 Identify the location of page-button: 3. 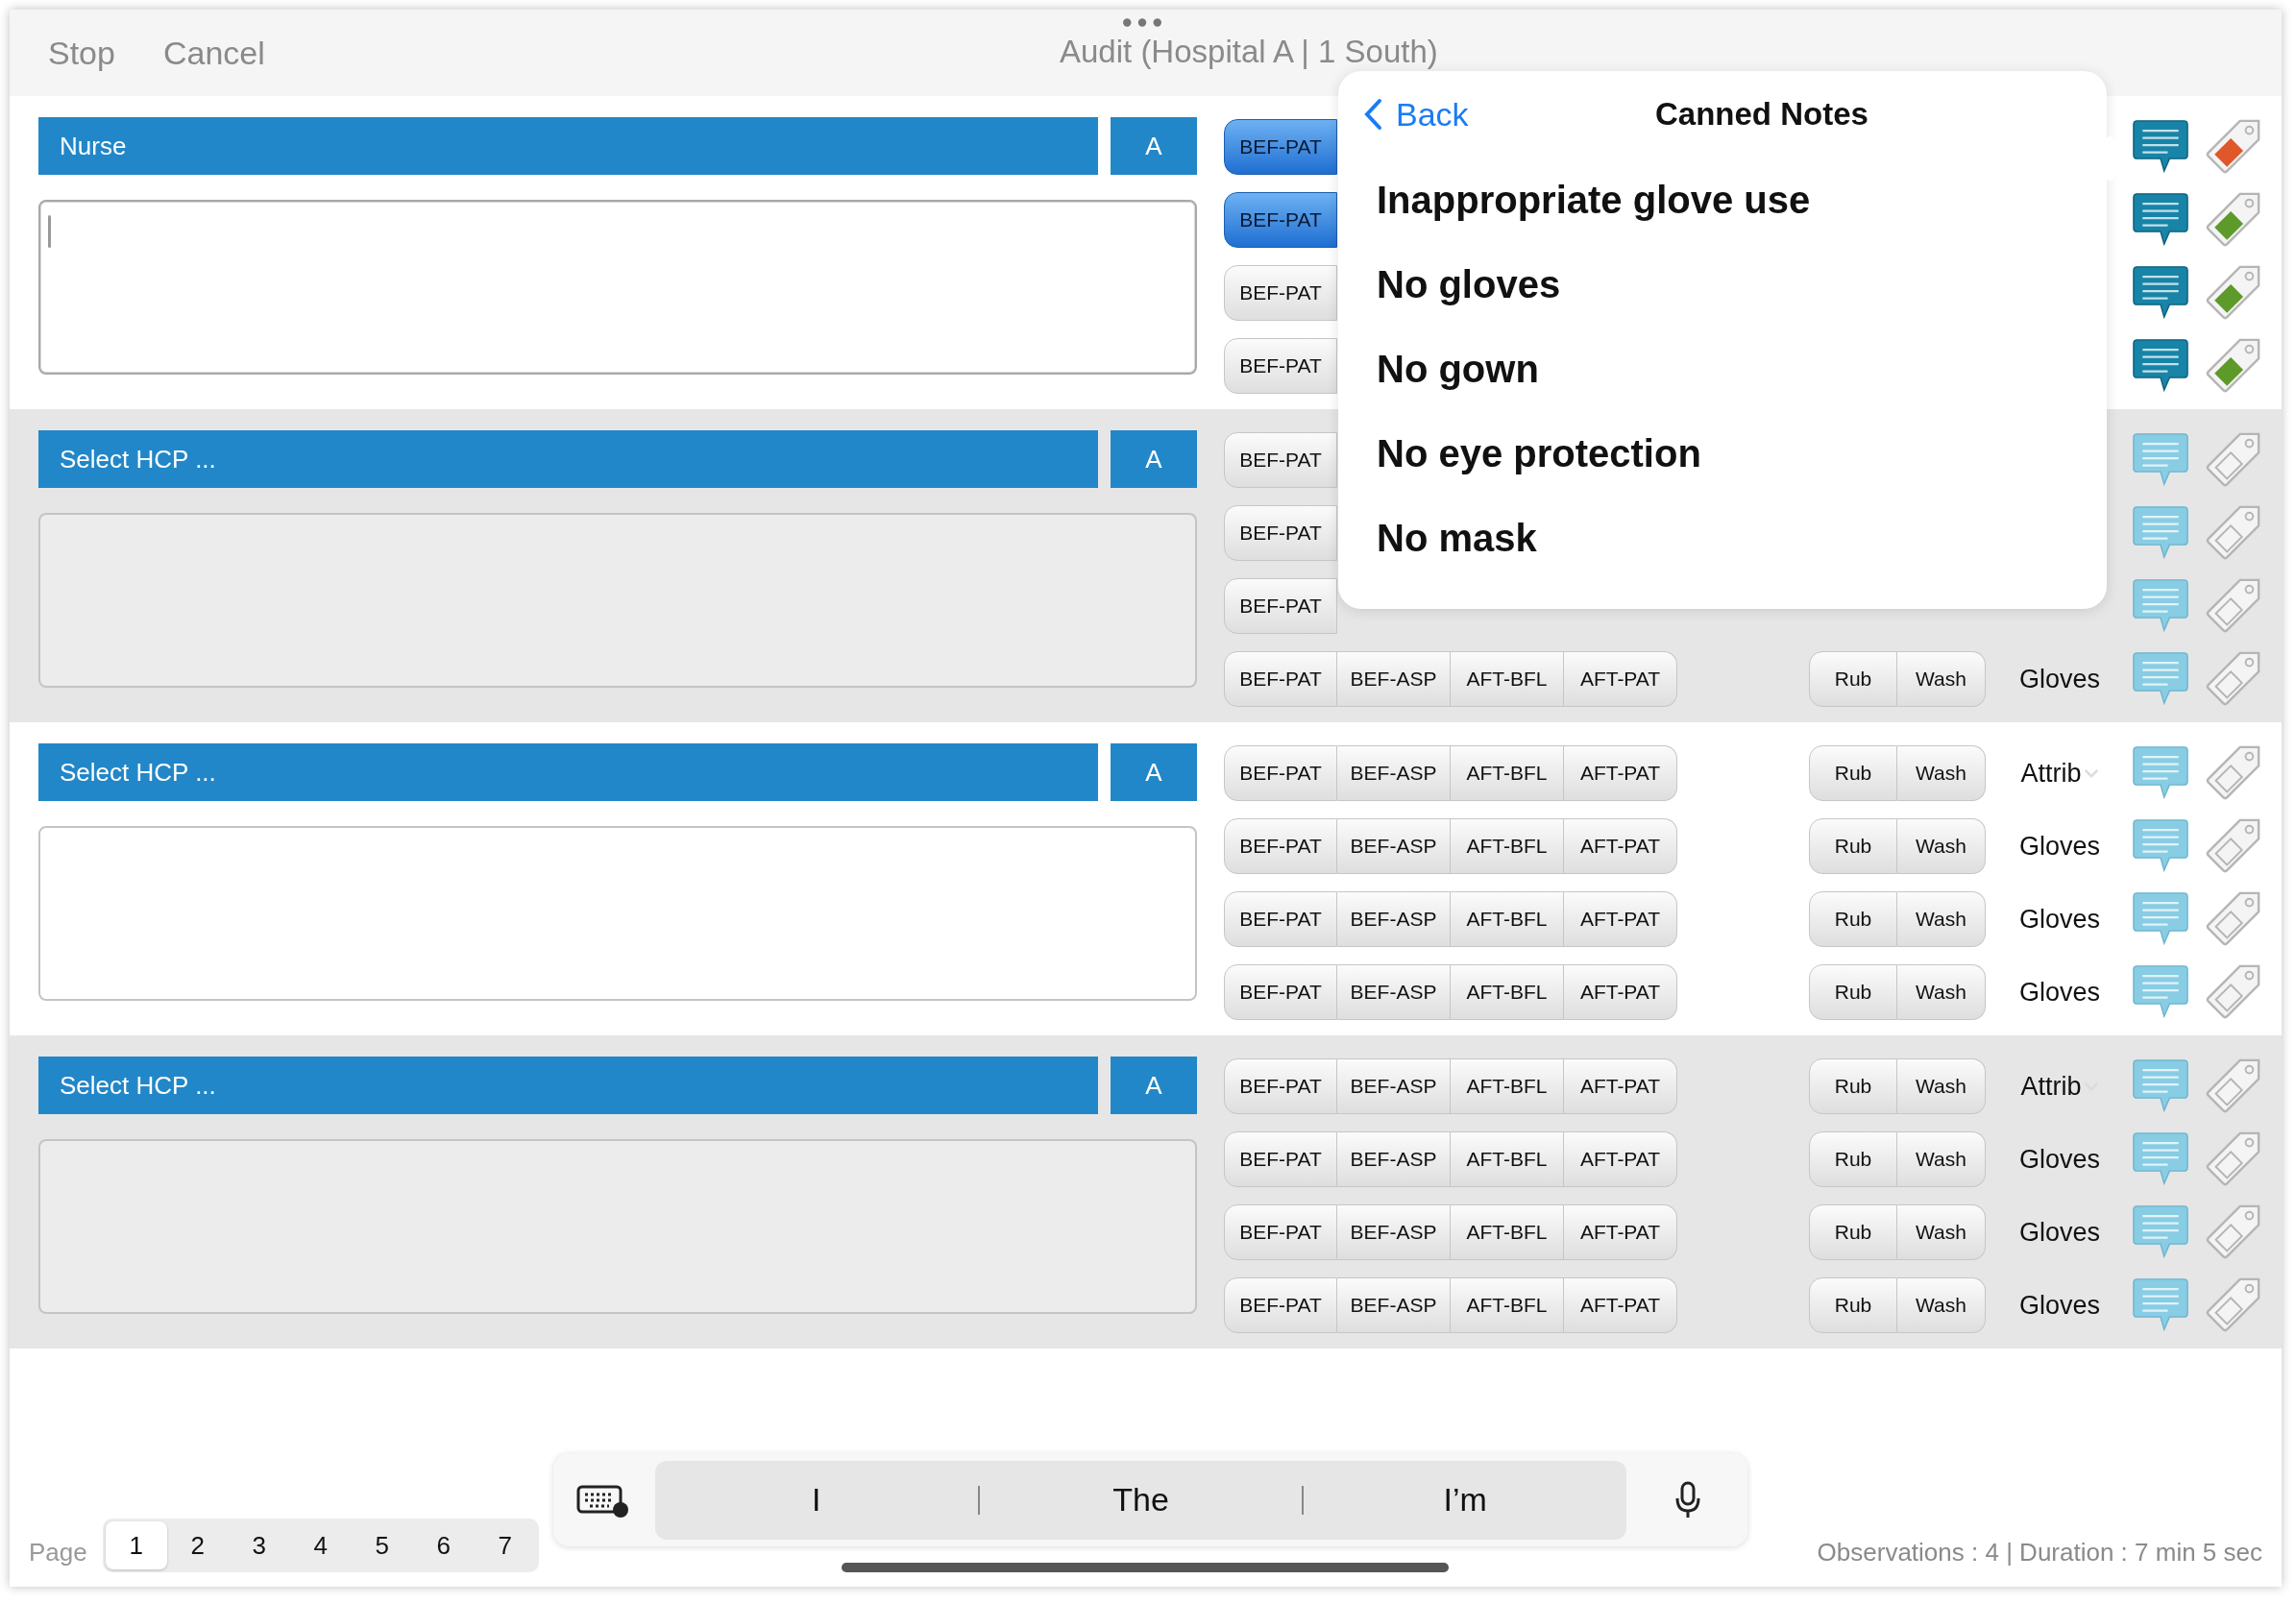
(259, 1545).